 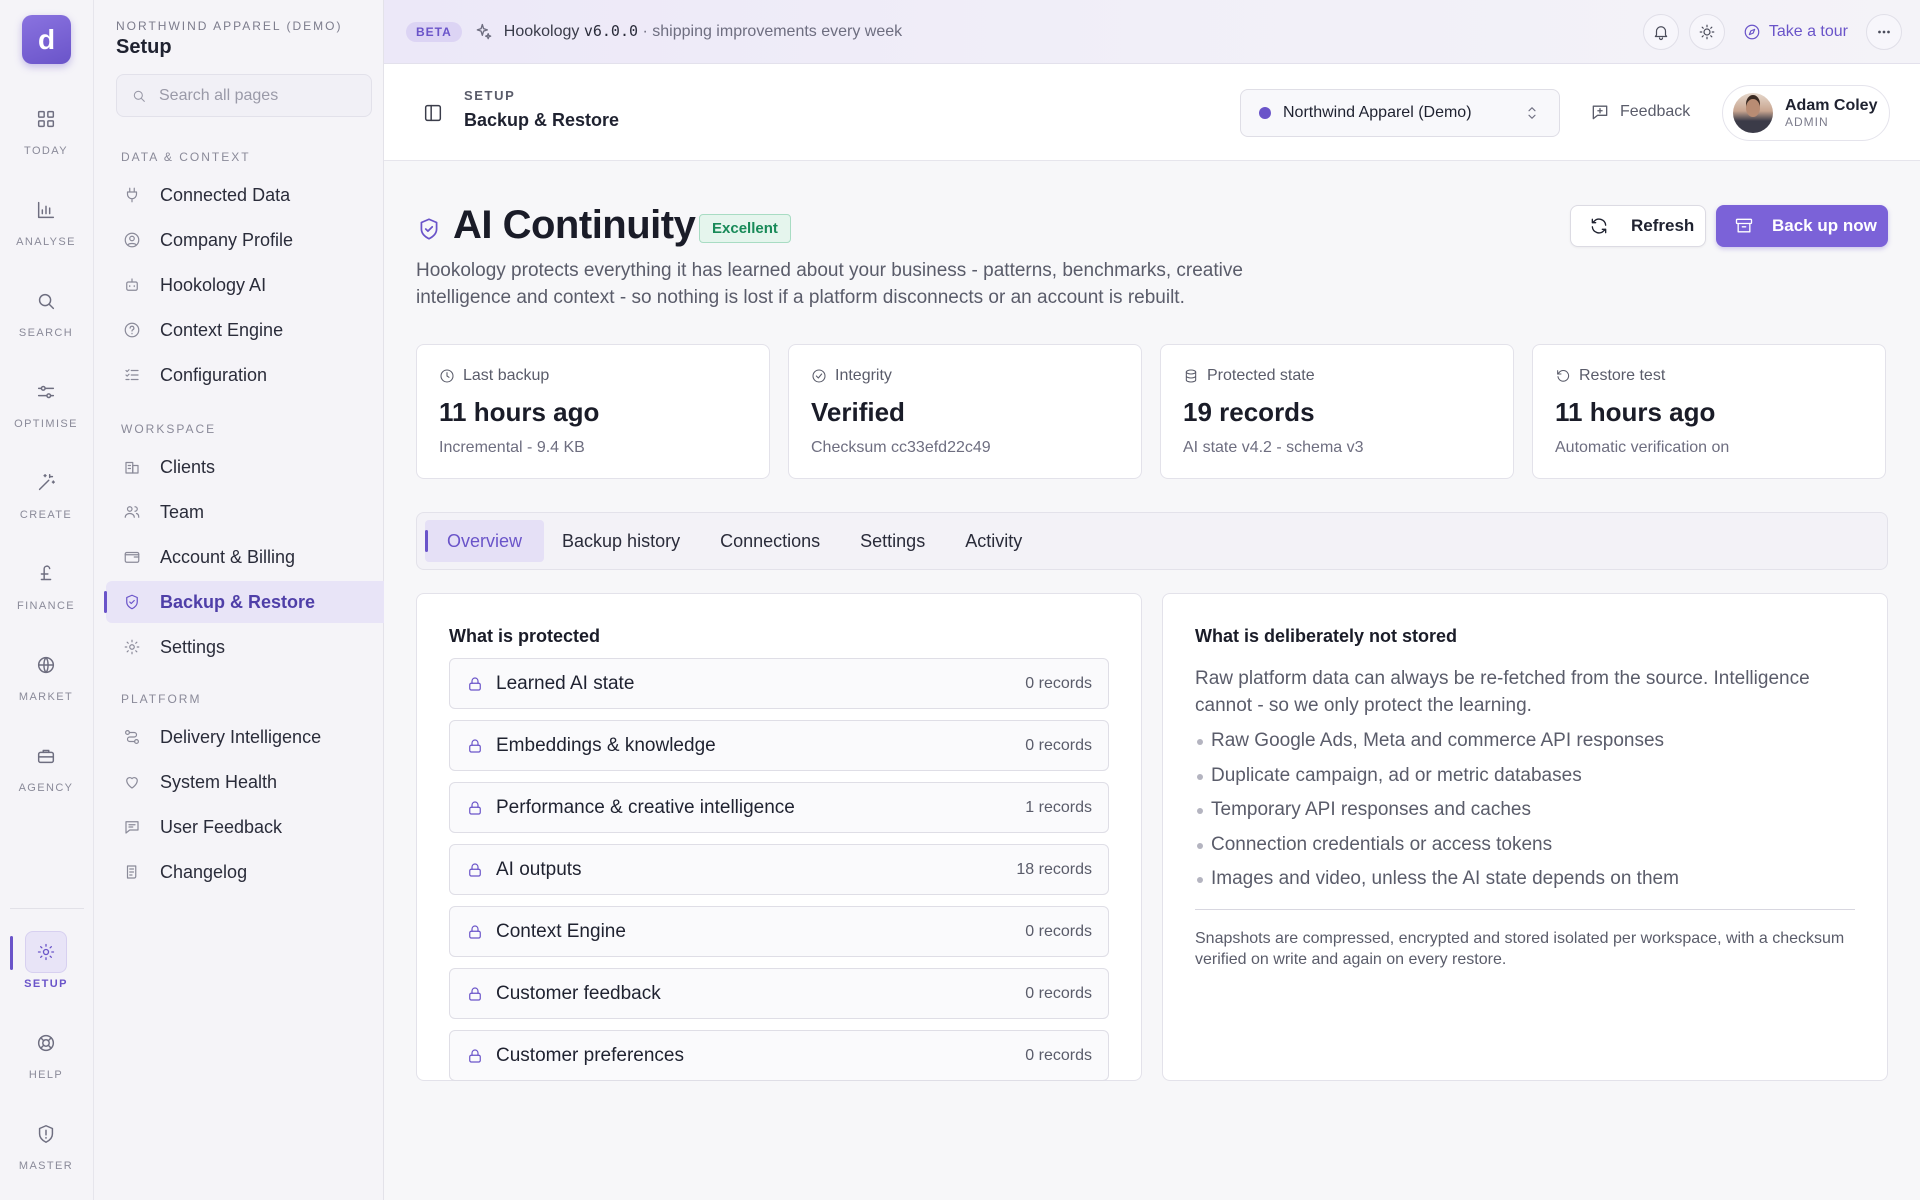 What do you see at coordinates (565, 683) in the screenshot?
I see `record-name: Learned AI state` at bounding box center [565, 683].